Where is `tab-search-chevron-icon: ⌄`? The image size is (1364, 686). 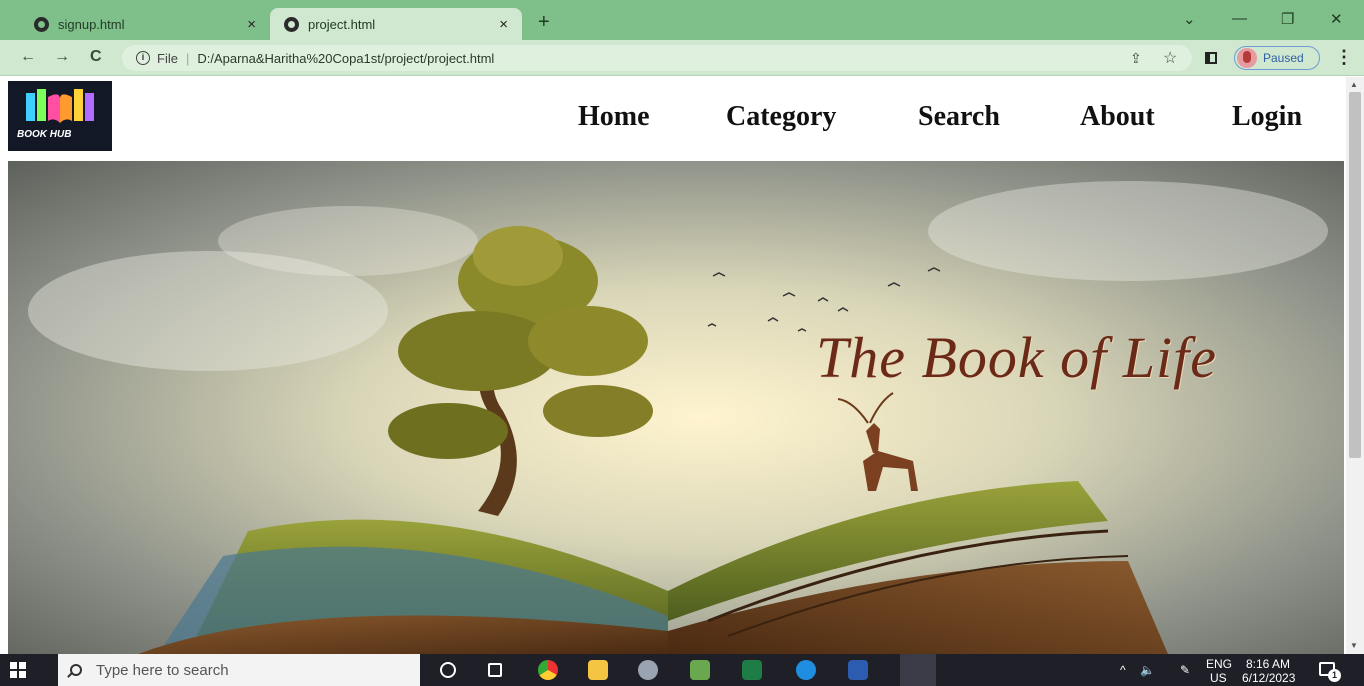
tab-search-chevron-icon: ⌄ is located at coordinates (1189, 19).